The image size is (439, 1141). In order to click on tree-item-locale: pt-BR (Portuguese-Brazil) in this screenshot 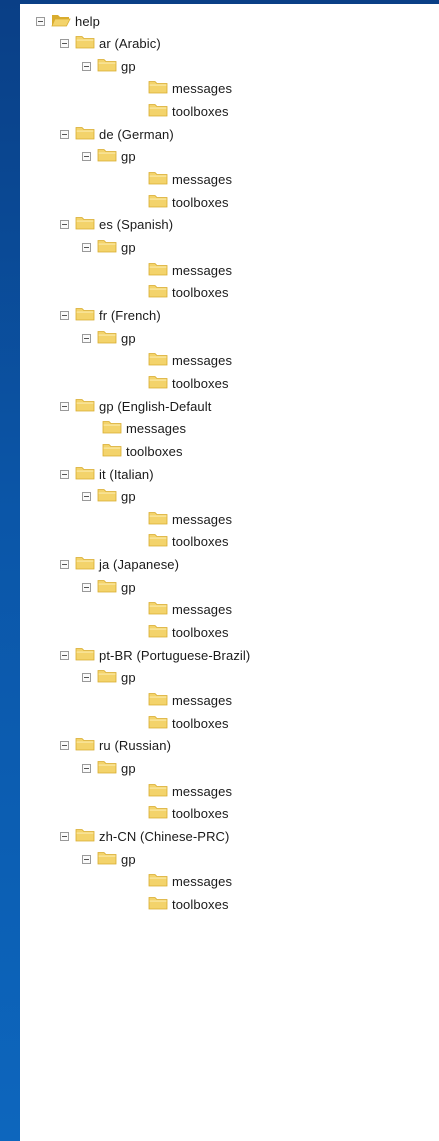, I will do `click(155, 655)`.